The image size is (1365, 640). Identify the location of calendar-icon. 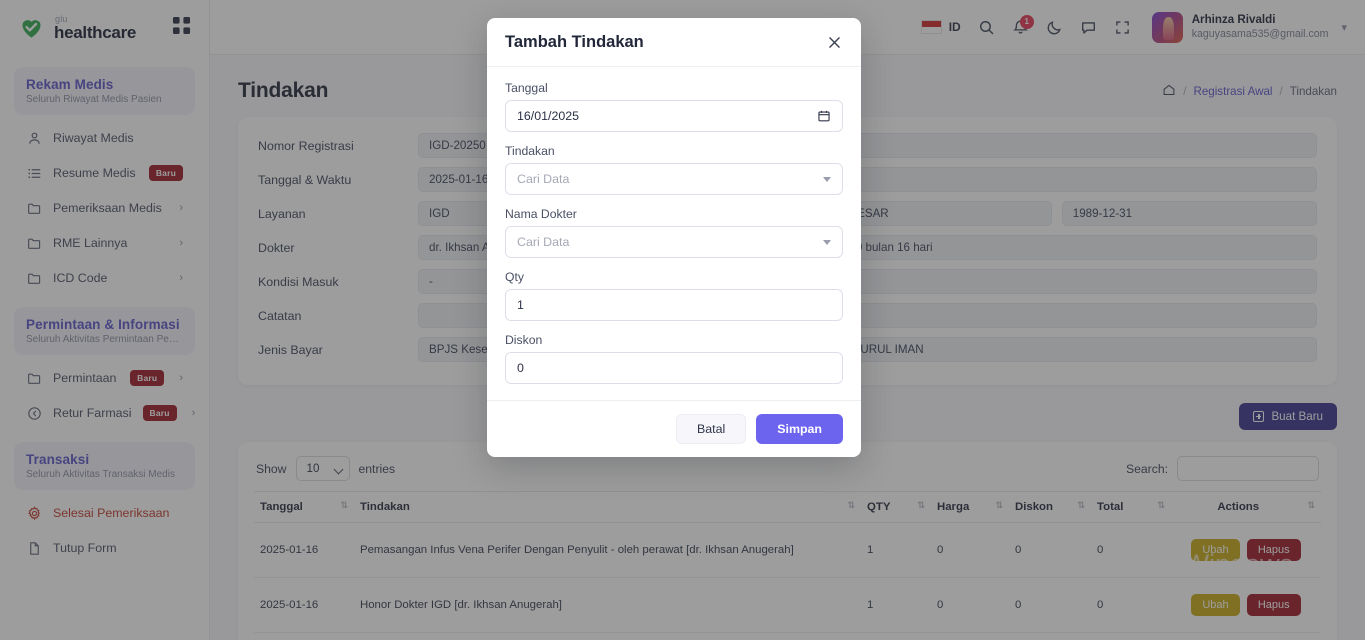
(824, 116).